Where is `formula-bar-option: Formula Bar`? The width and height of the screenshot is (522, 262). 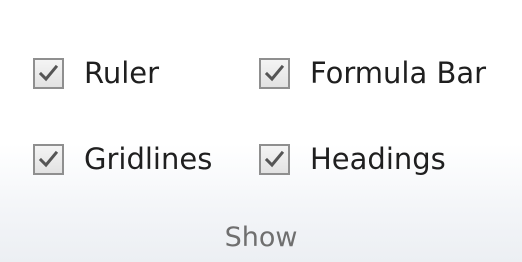
formula-bar-option: Formula Bar is located at coordinates (372, 73).